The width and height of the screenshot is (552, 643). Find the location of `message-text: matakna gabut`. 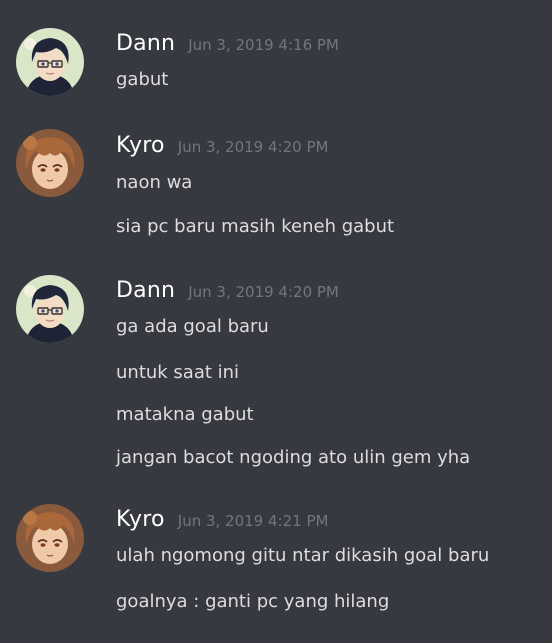

message-text: matakna gabut is located at coordinates (185, 414).